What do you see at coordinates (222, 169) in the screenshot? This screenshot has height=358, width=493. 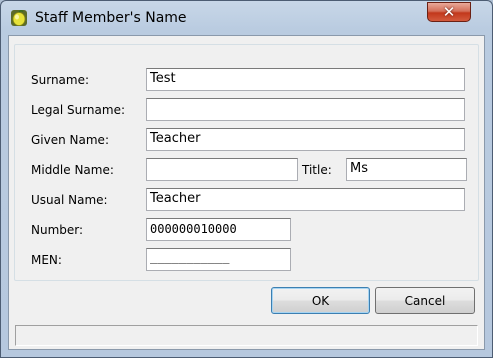 I see `middle-name-field` at bounding box center [222, 169].